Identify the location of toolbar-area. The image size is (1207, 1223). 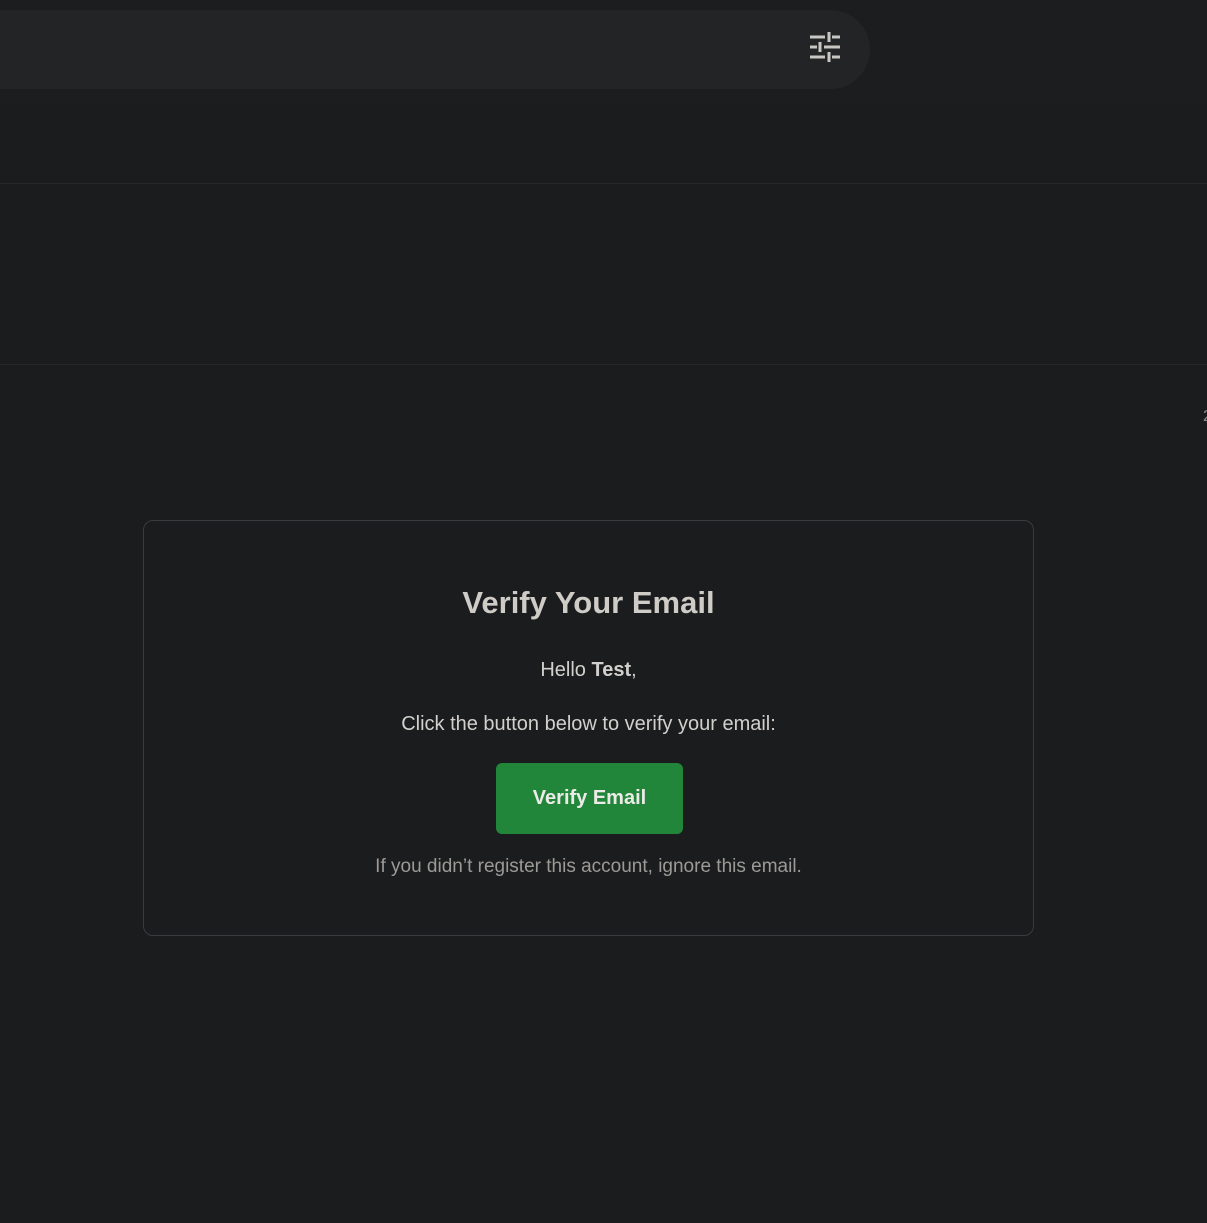
(603, 144).